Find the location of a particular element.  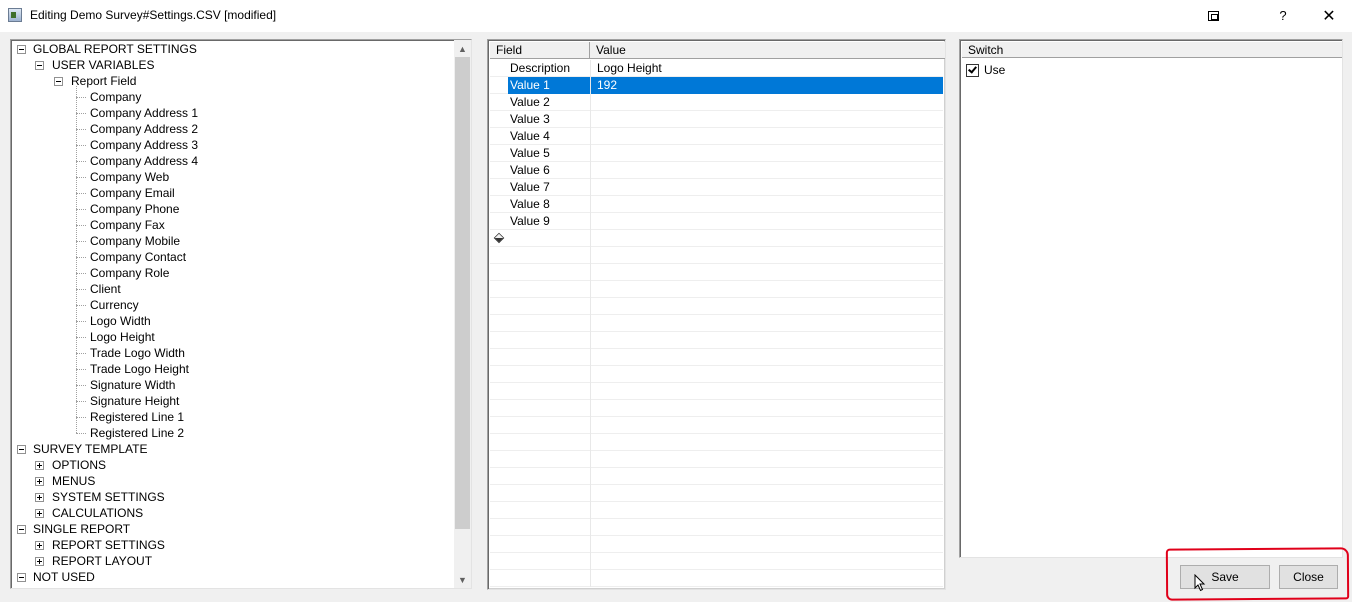

tree-vertical-scrollbar: ▲ ▼ is located at coordinates (462, 314).